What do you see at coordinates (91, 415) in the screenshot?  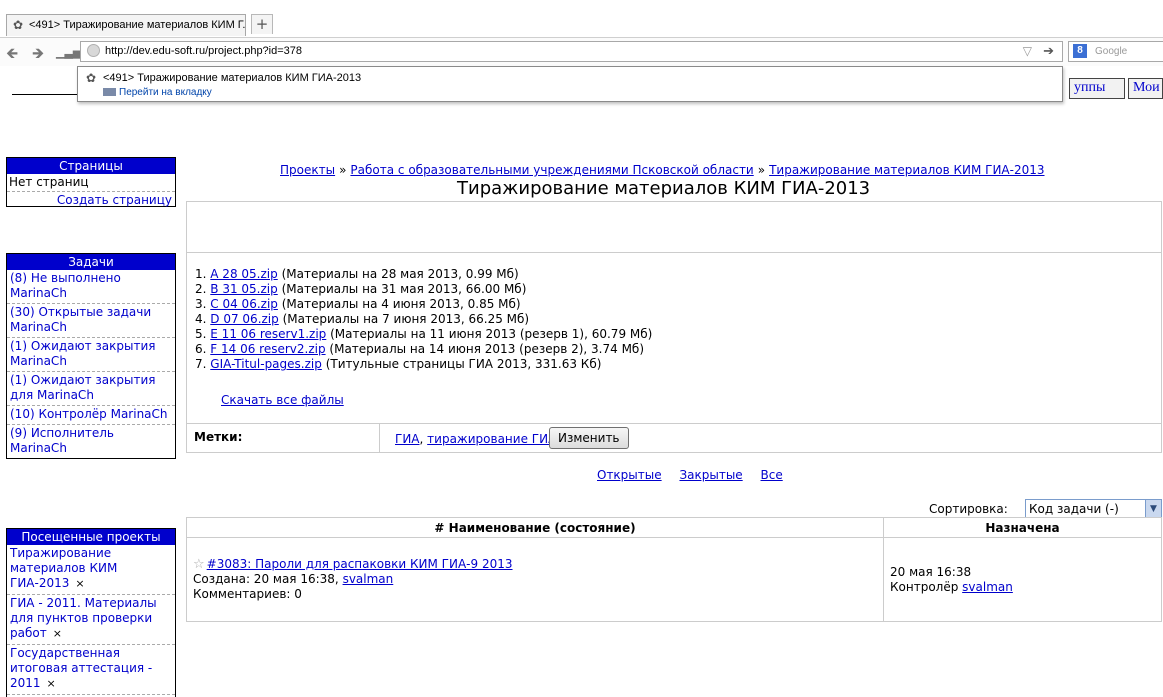 I see `task-link-controller: (10) Контролёр MarinaCh` at bounding box center [91, 415].